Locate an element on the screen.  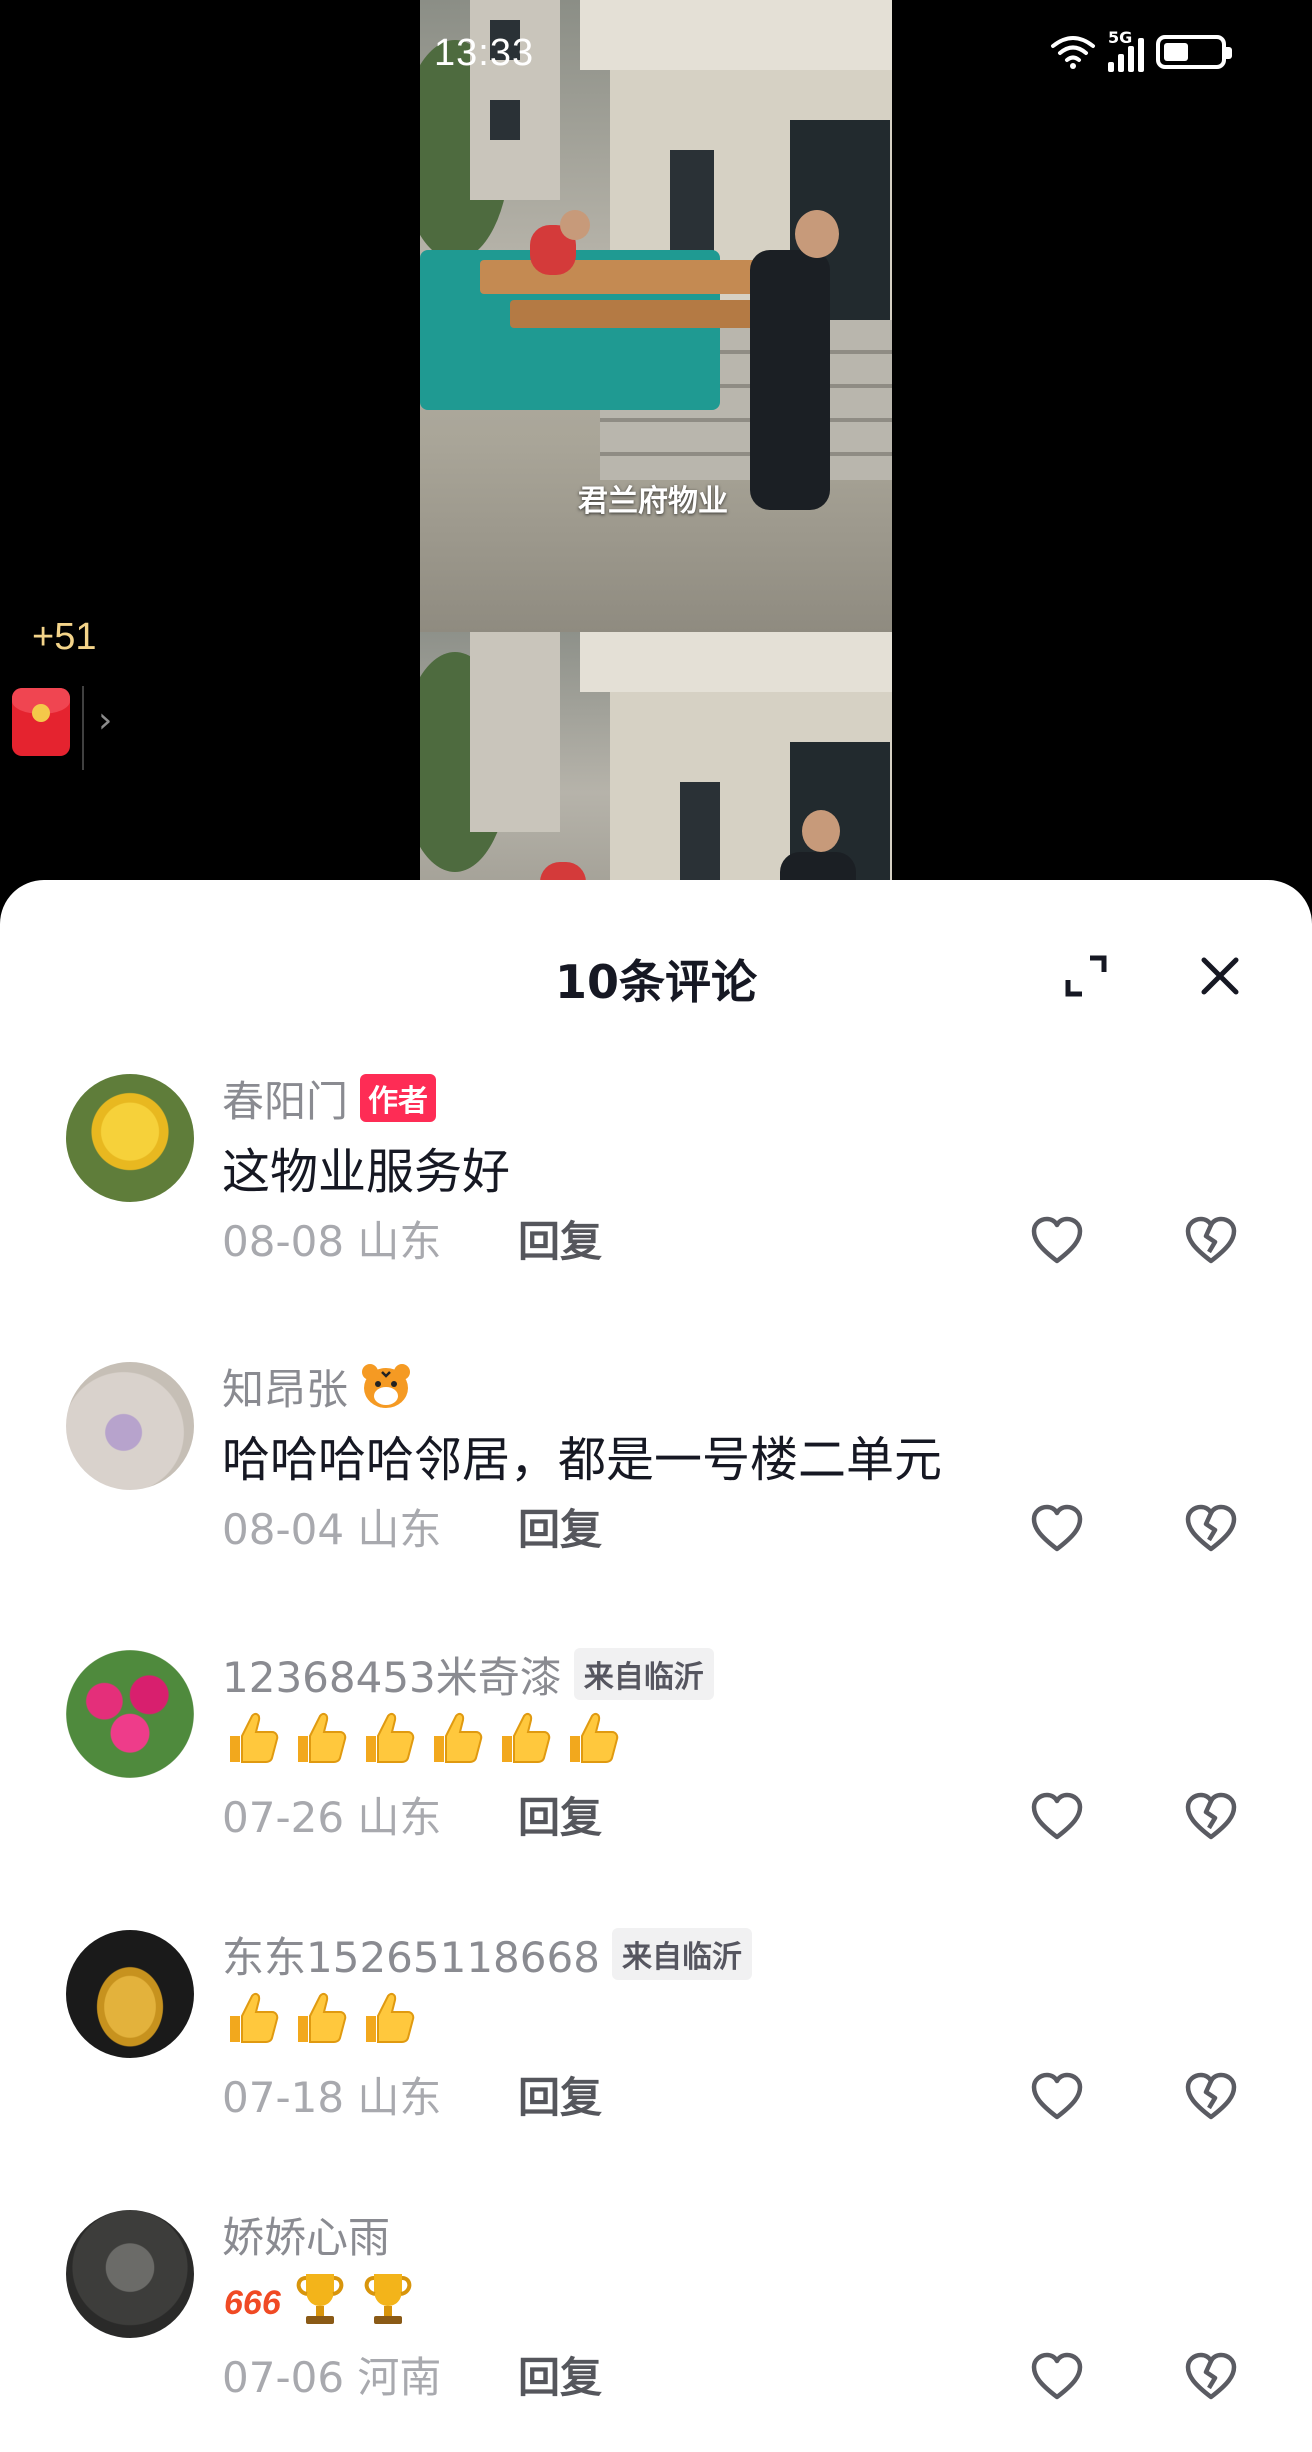
video-frame-top: 君兰府物业 is located at coordinates (656, 316).